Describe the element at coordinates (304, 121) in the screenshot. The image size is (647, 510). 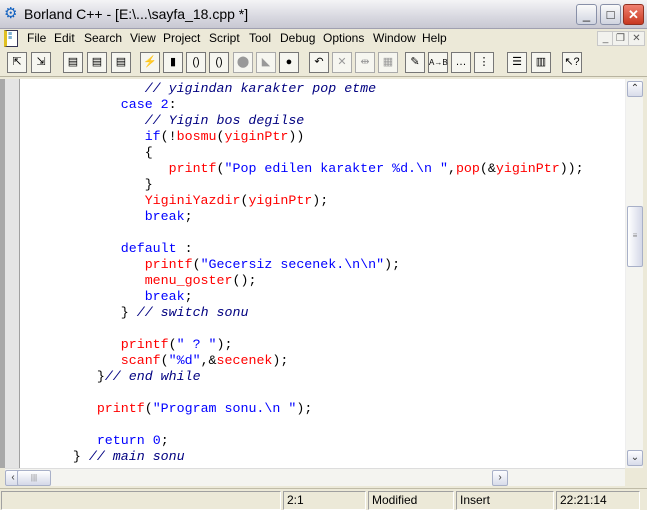
I see `code-line: // Yigin bos degilse` at that location.